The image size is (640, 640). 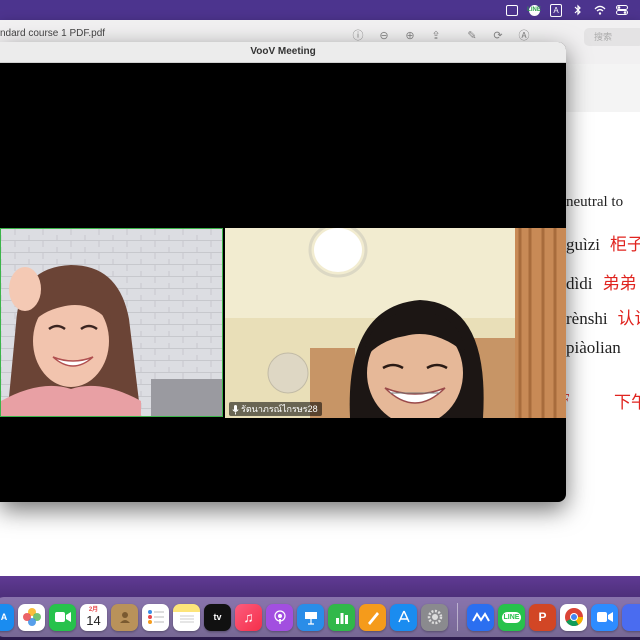 I want to click on dock-app-facetime, so click(x=62, y=617).